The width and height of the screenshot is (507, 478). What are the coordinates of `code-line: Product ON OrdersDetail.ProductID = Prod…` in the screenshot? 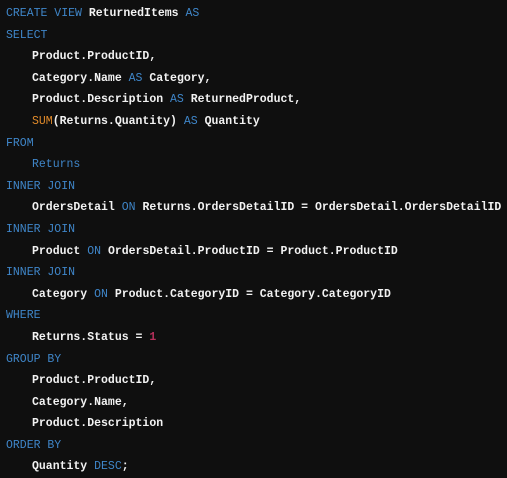 It's located at (253, 252).